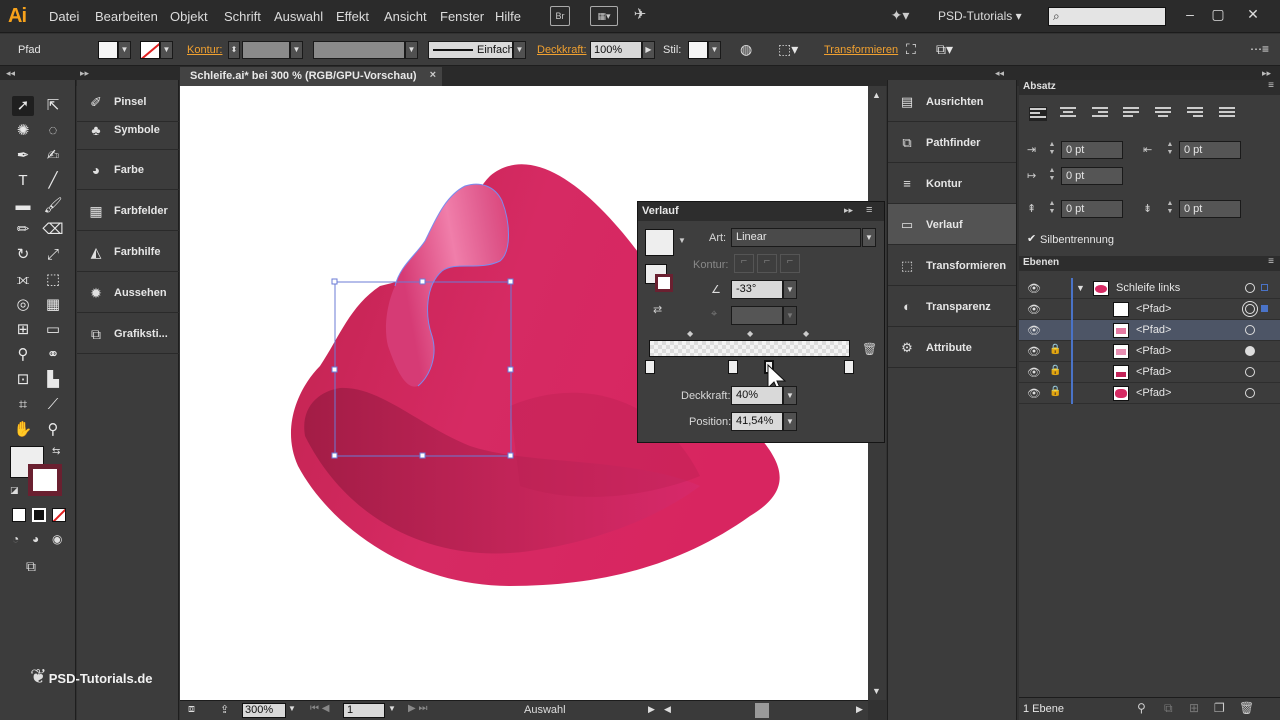 The height and width of the screenshot is (720, 1280). What do you see at coordinates (53, 181) in the screenshot?
I see `line-tool-icon: ╱` at bounding box center [53, 181].